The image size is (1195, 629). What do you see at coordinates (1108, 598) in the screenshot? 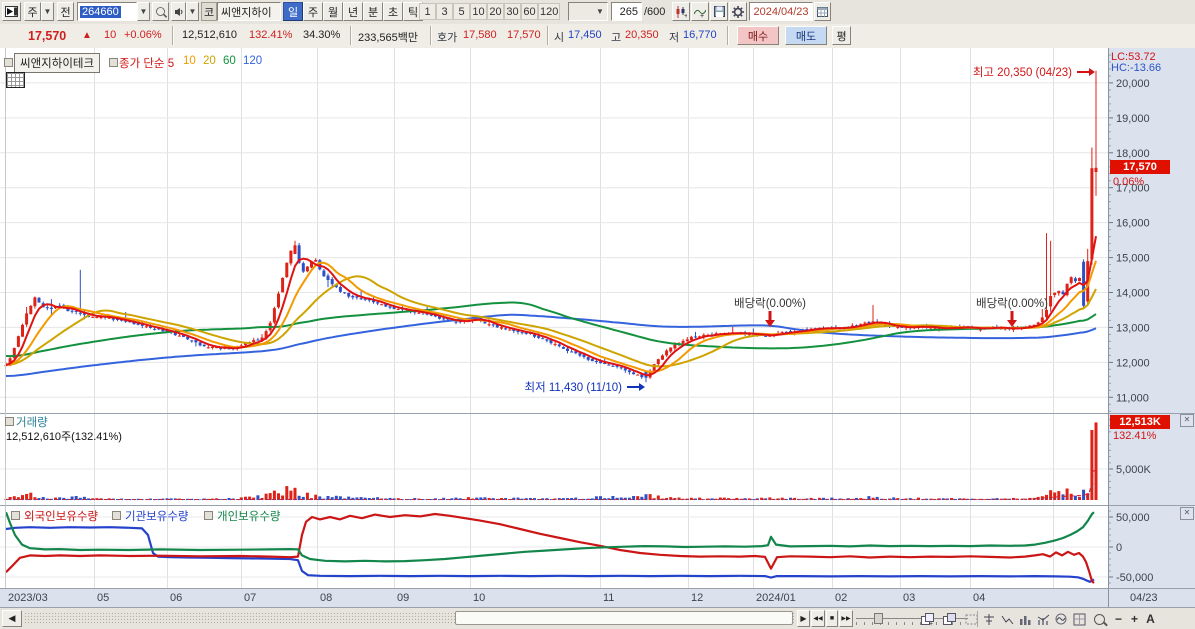
I see `axis-divider` at bounding box center [1108, 598].